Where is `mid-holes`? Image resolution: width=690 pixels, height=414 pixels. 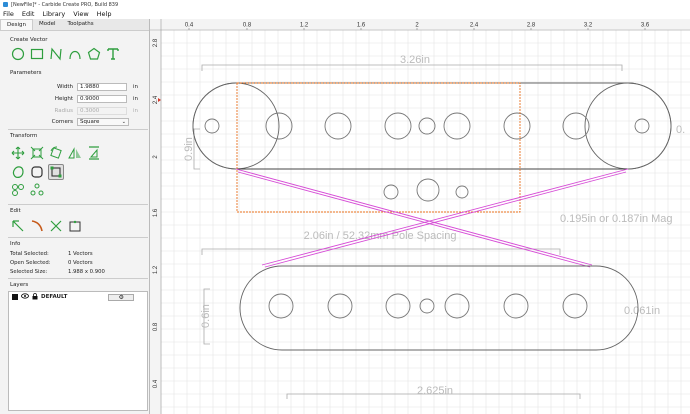
mid-holes is located at coordinates (426, 190).